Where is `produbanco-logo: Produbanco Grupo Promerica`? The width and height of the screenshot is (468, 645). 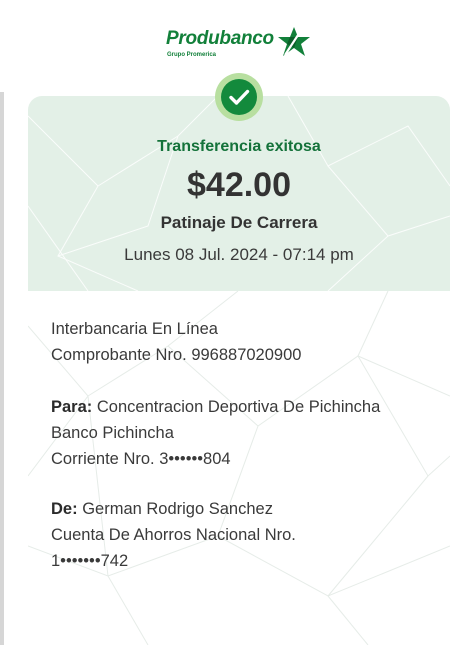 produbanco-logo: Produbanco Grupo Promerica is located at coordinates (241, 45).